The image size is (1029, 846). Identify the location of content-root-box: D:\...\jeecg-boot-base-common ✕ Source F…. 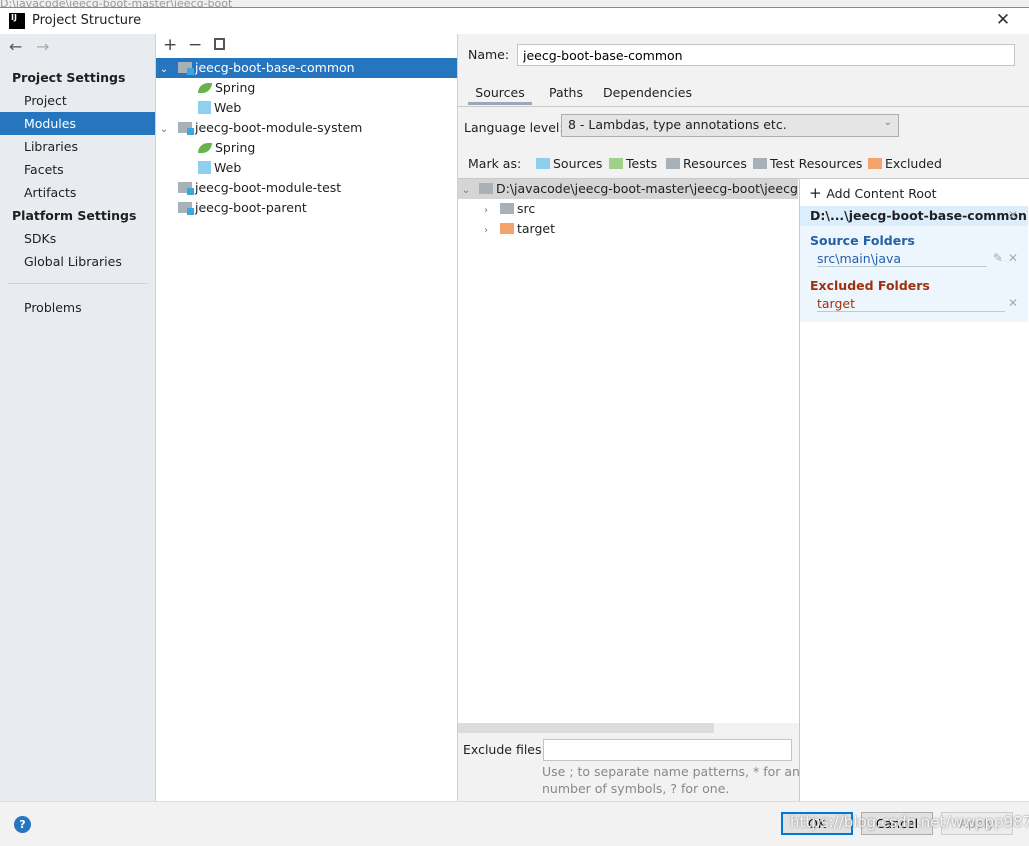
(914, 264).